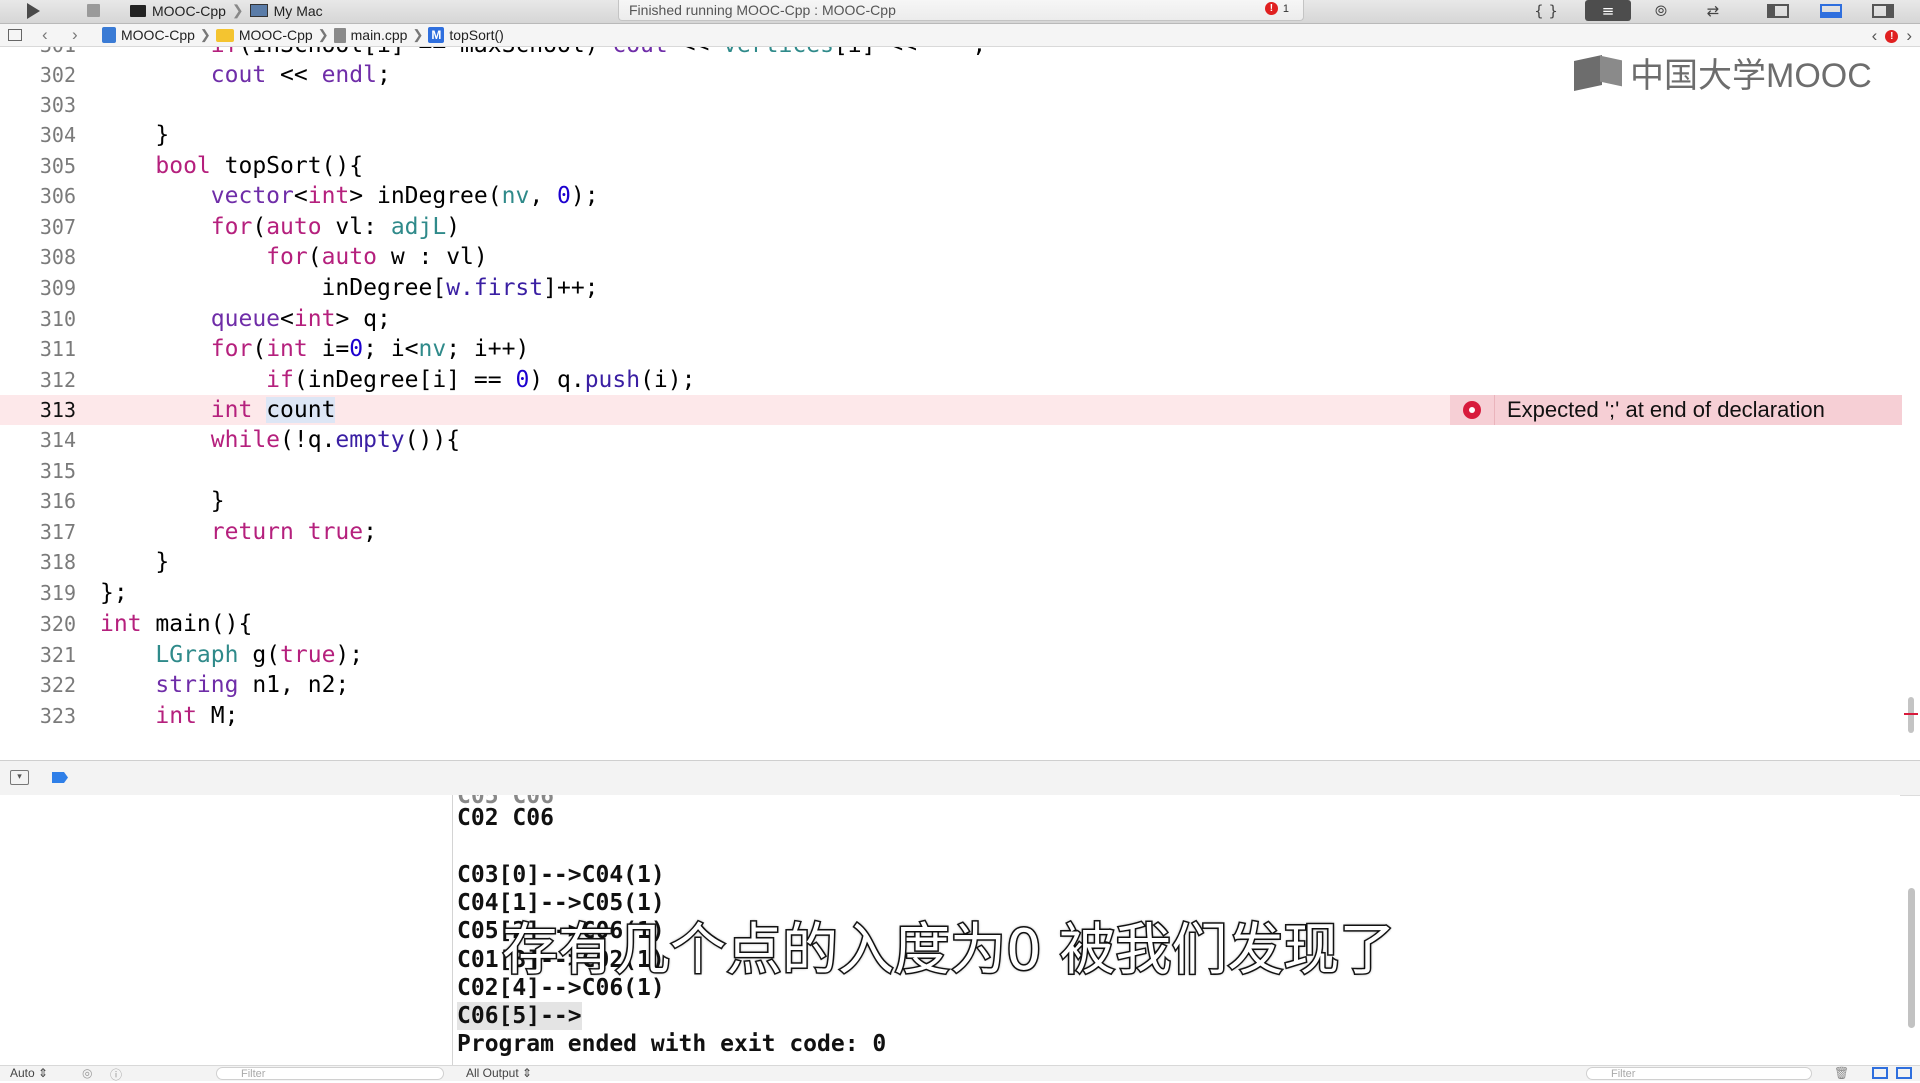 The image size is (1920, 1083). Describe the element at coordinates (960, 1074) in the screenshot. I see `debug-filter-bar: Auto ⇕ ◎ ⓘ Filter All Output ⇕ Filter 🗑` at that location.